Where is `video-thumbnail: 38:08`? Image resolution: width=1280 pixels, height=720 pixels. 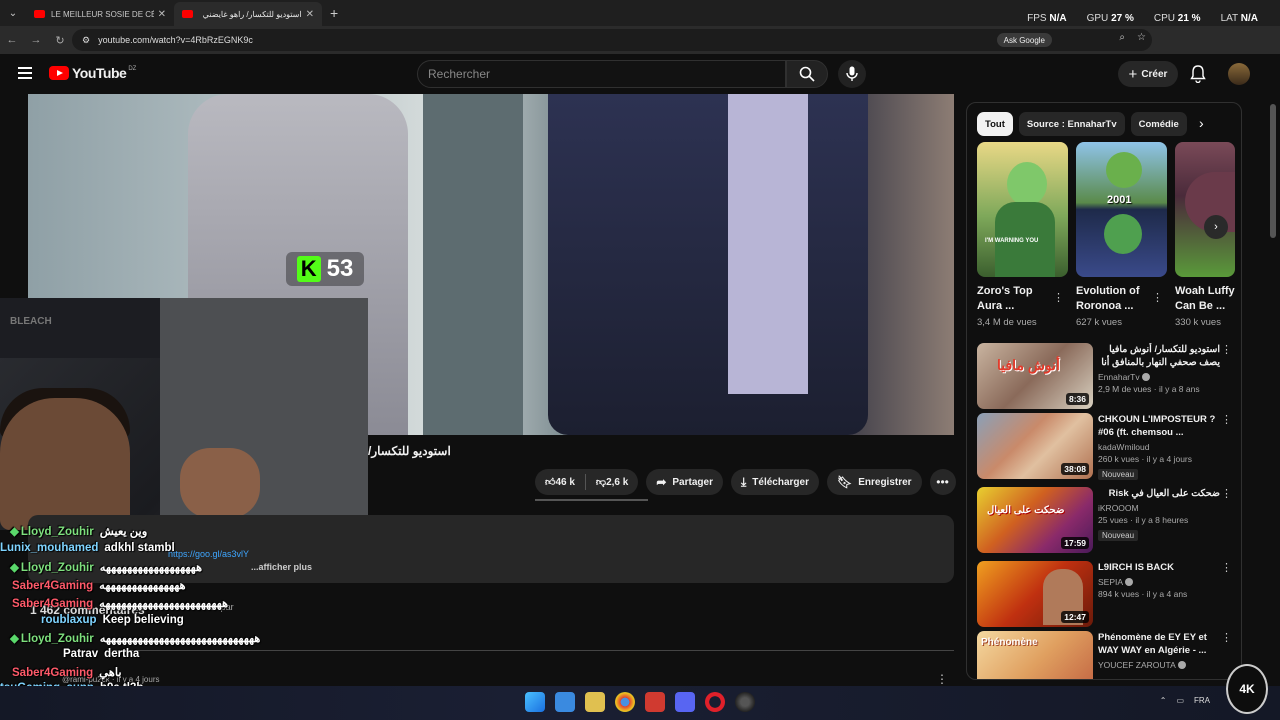 video-thumbnail: 38:08 is located at coordinates (1035, 446).